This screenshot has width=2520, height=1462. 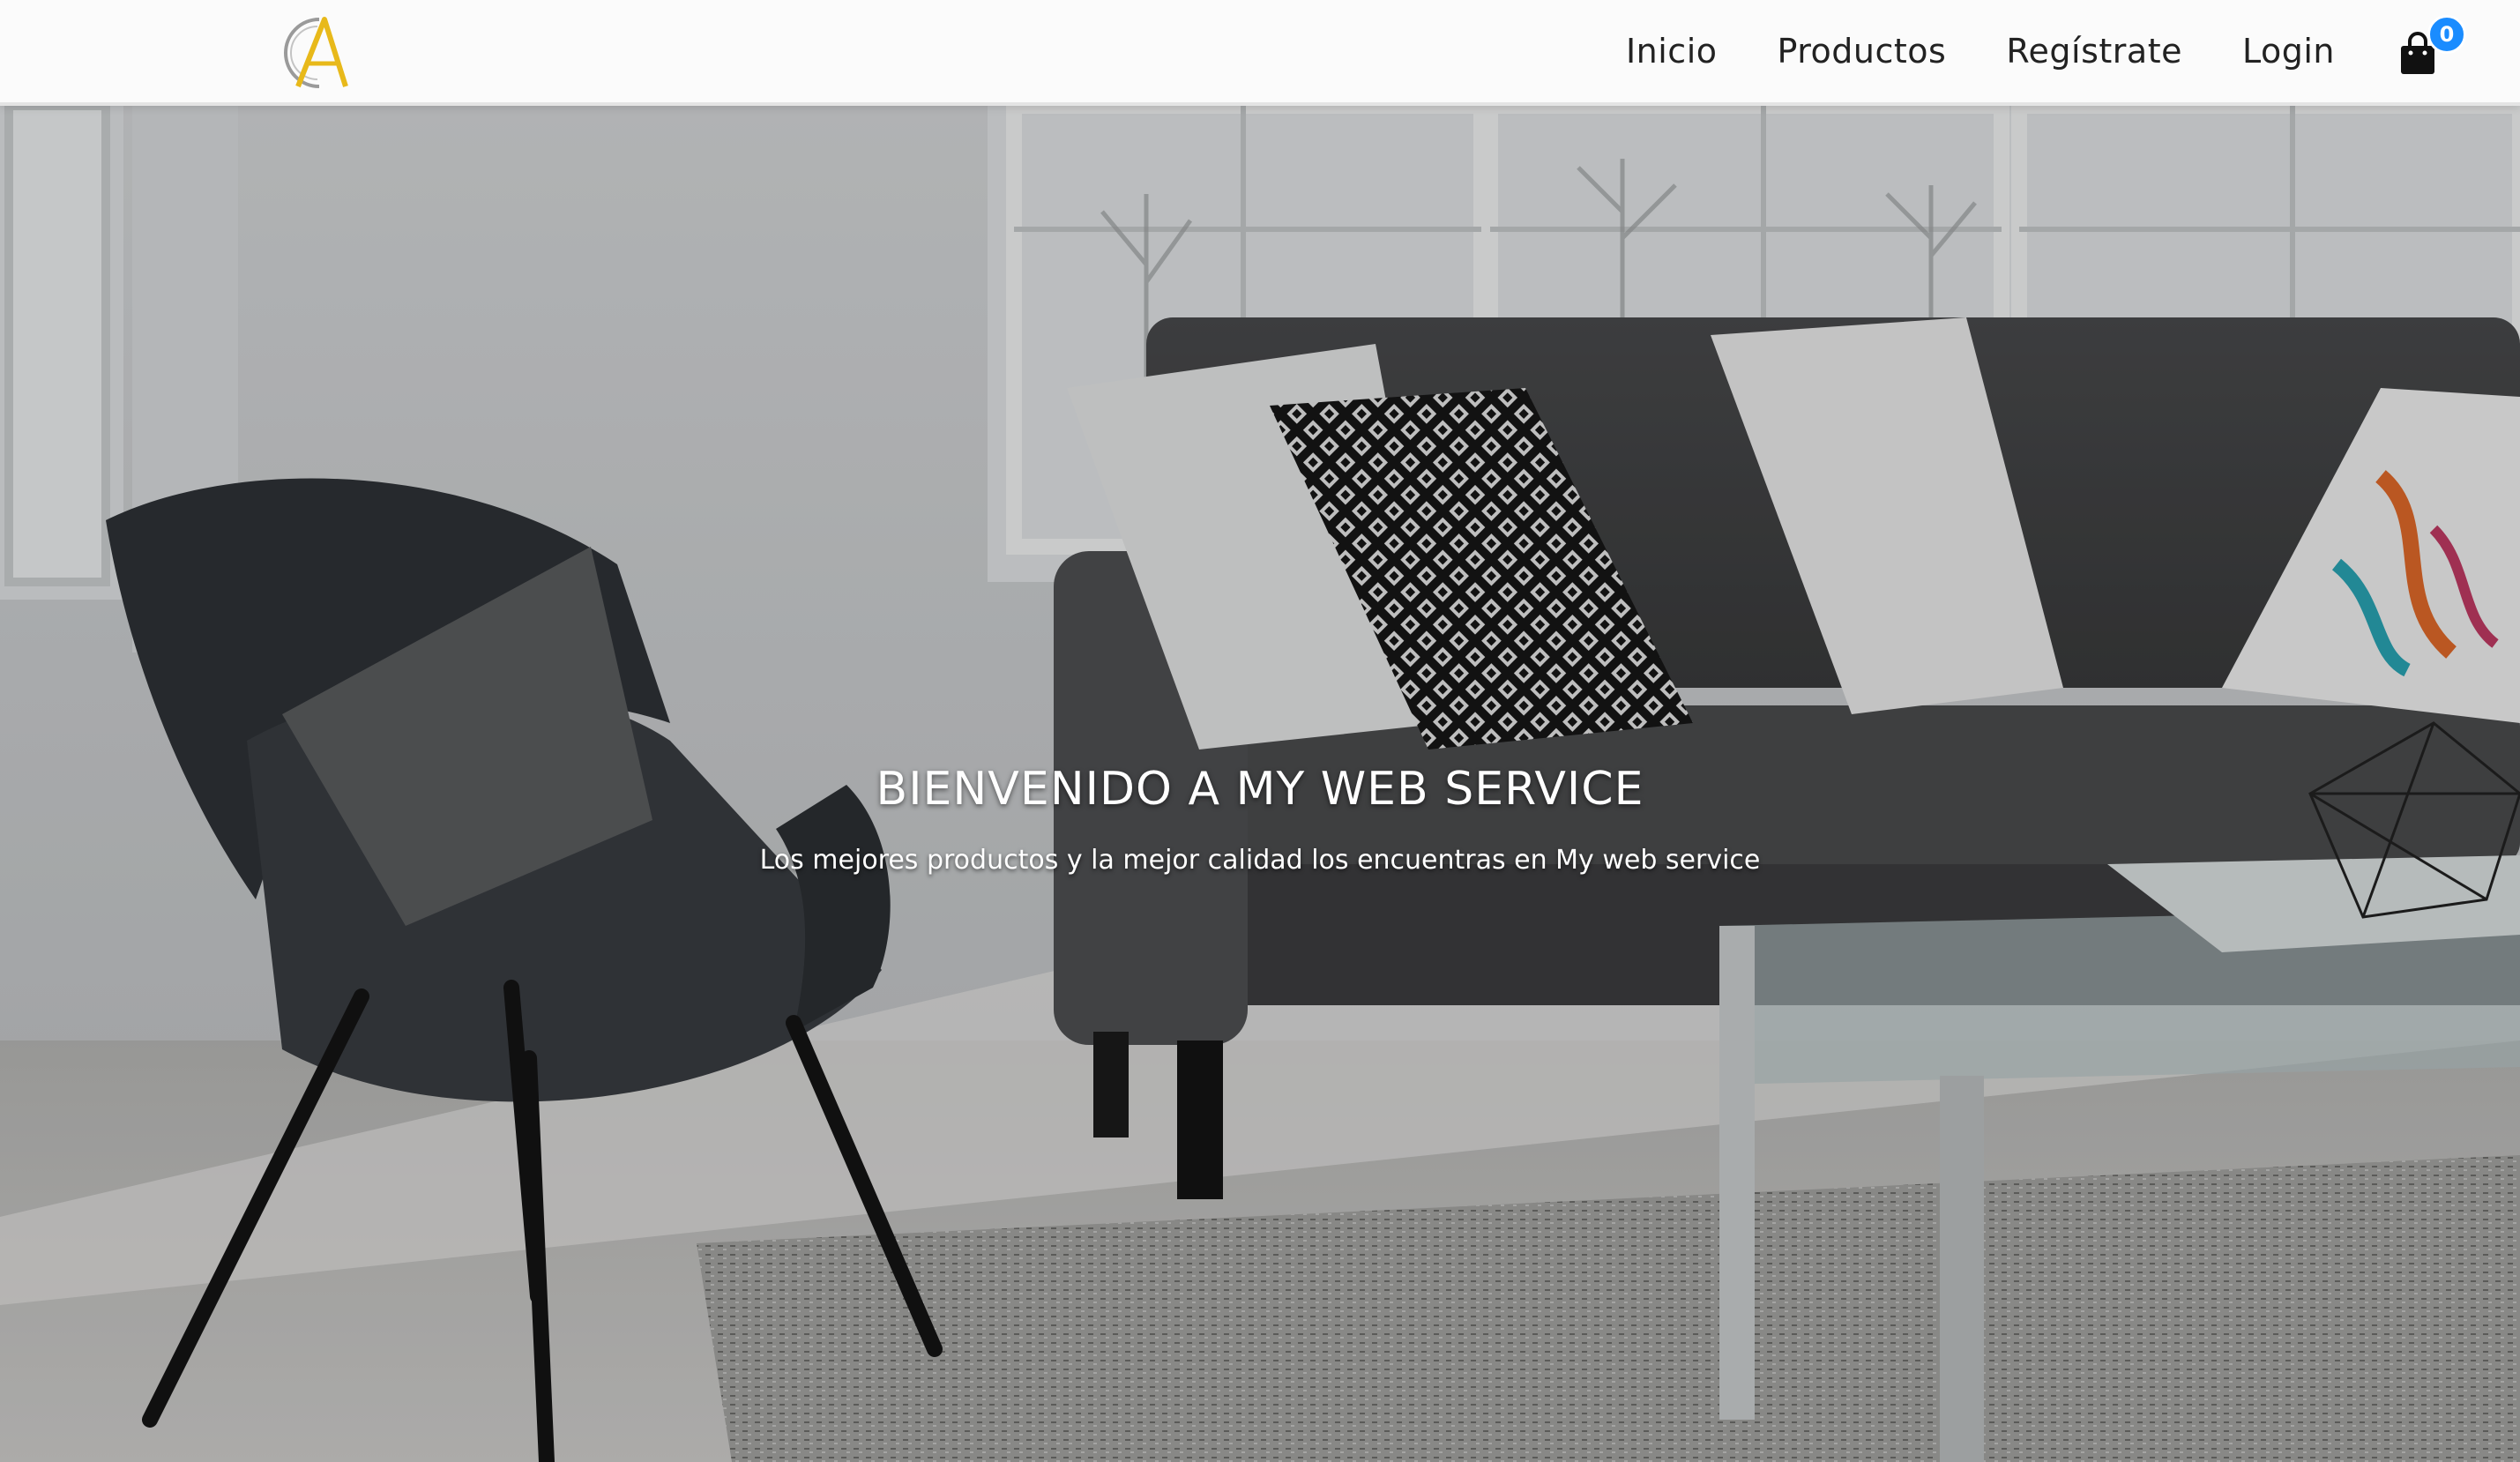 What do you see at coordinates (1260, 790) in the screenshot?
I see `hero-title: BIENVENIDO A MY WEB SERVICE` at bounding box center [1260, 790].